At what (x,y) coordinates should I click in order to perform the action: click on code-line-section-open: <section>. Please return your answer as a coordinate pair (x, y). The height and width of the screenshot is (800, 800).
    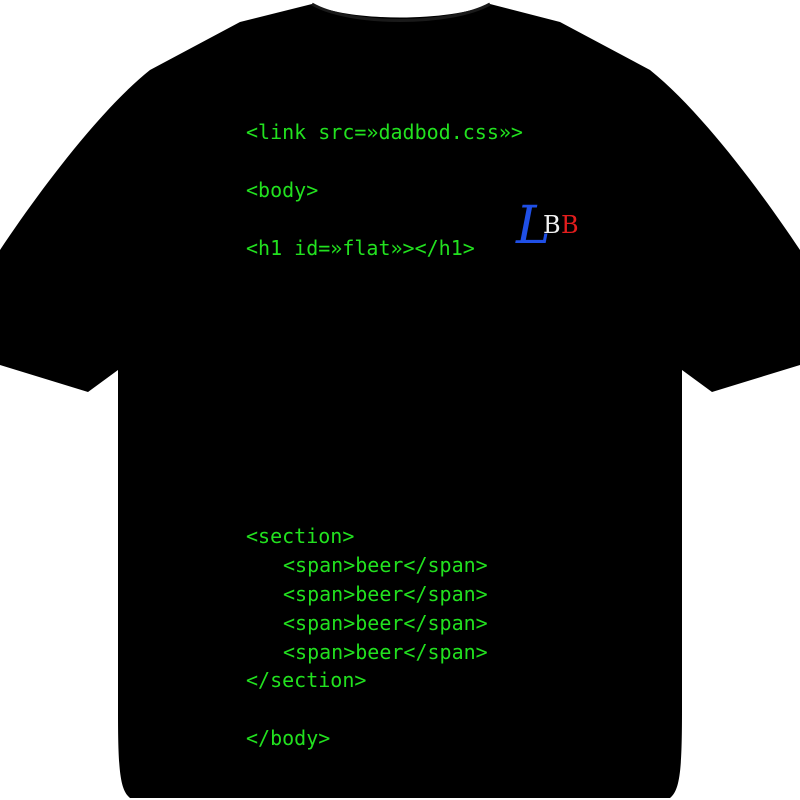
    Looking at the image, I should click on (300, 536).